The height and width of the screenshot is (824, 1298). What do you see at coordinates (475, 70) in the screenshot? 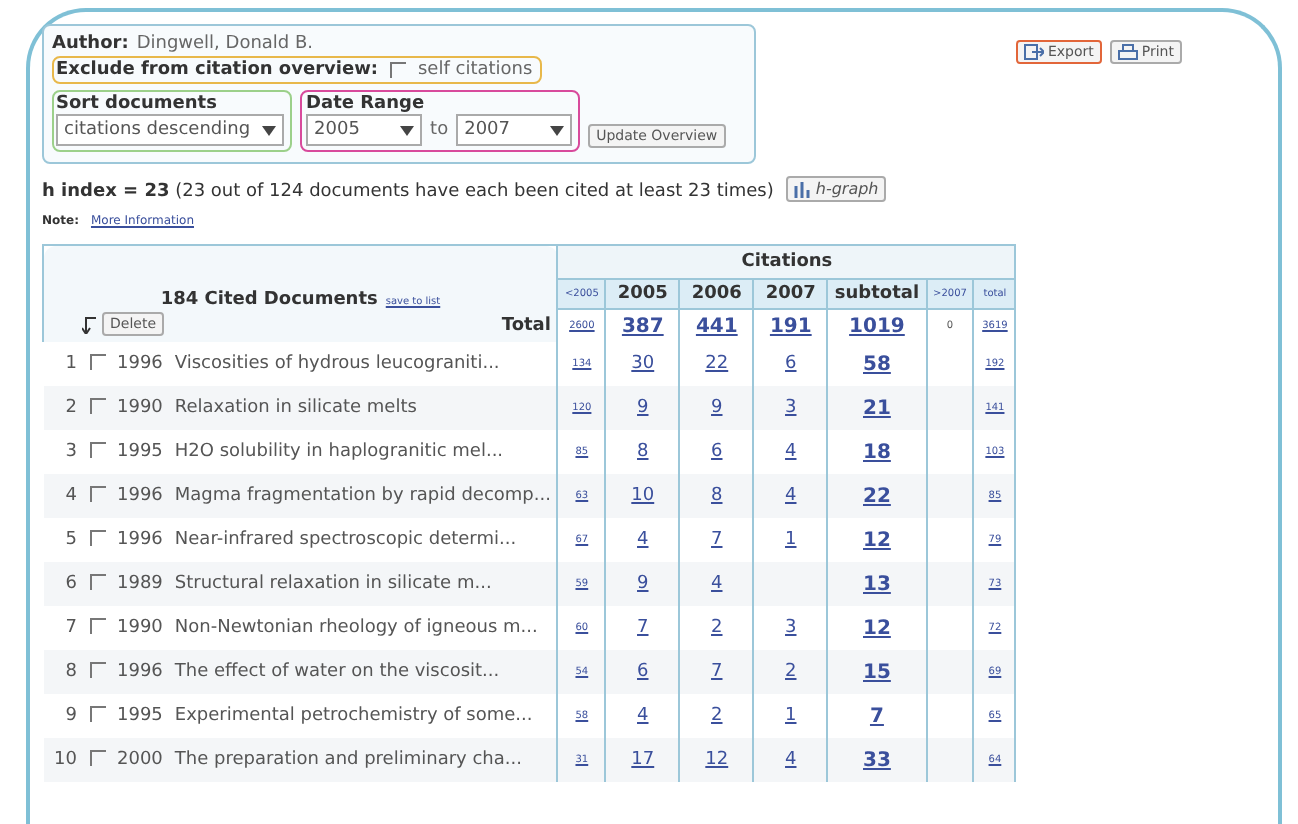
I see `self-citations-label: self citations` at bounding box center [475, 70].